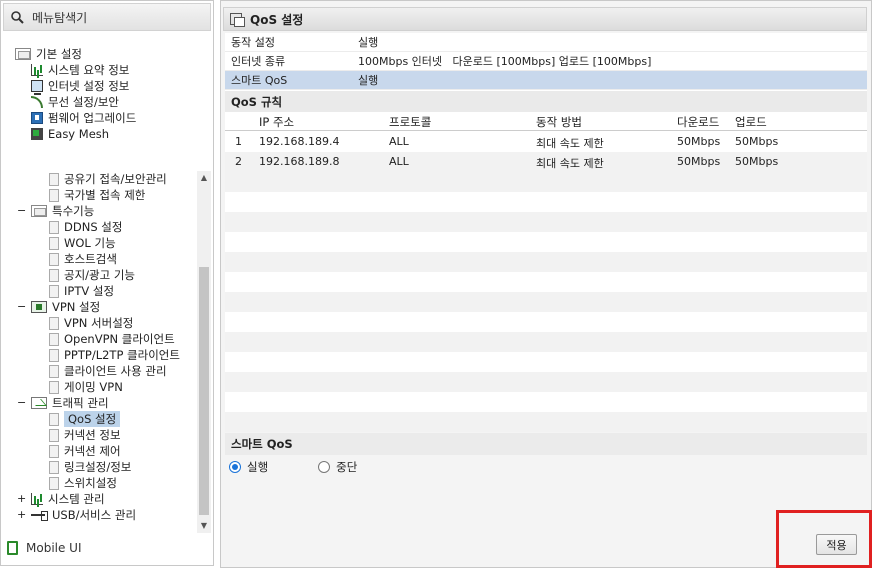 The height and width of the screenshot is (574, 874). Describe the element at coordinates (85, 451) in the screenshot. I see `tree-item-17: 커넥션 제어` at that location.